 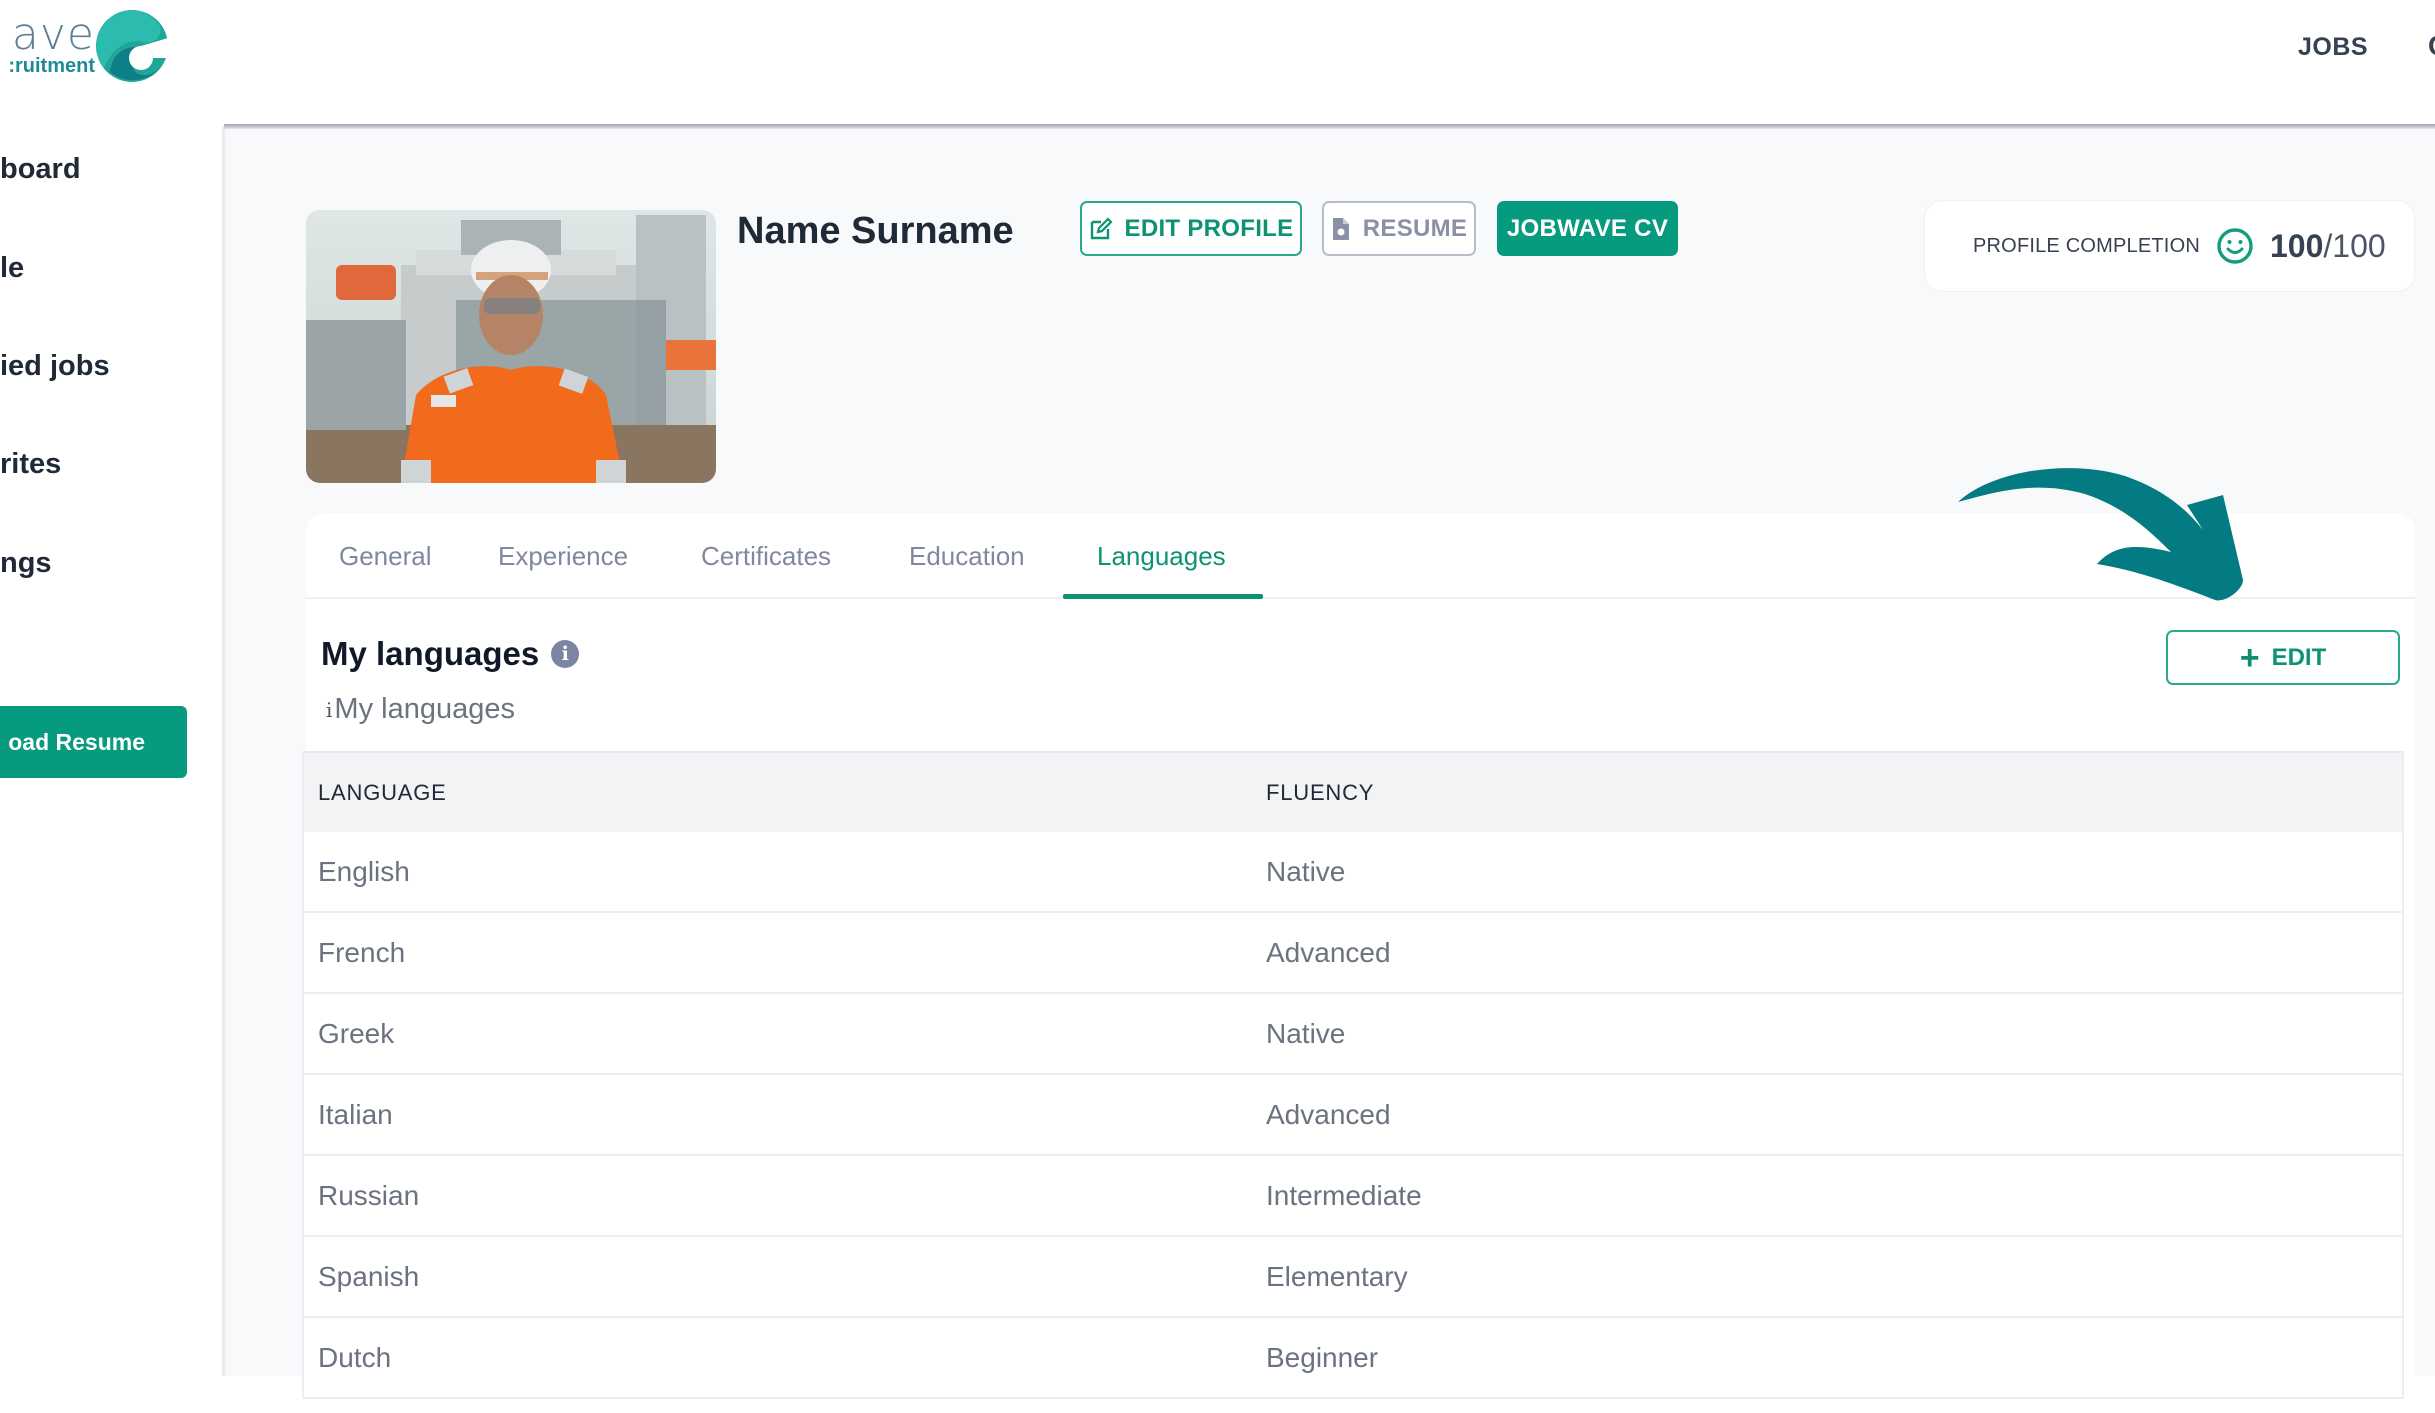 What do you see at coordinates (355, 1357) in the screenshot?
I see `language-cell: Dutch` at bounding box center [355, 1357].